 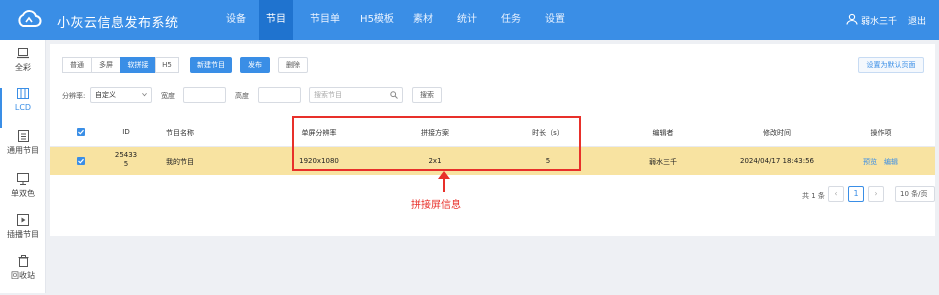 What do you see at coordinates (427, 95) in the screenshot?
I see `search-button: 搜索` at bounding box center [427, 95].